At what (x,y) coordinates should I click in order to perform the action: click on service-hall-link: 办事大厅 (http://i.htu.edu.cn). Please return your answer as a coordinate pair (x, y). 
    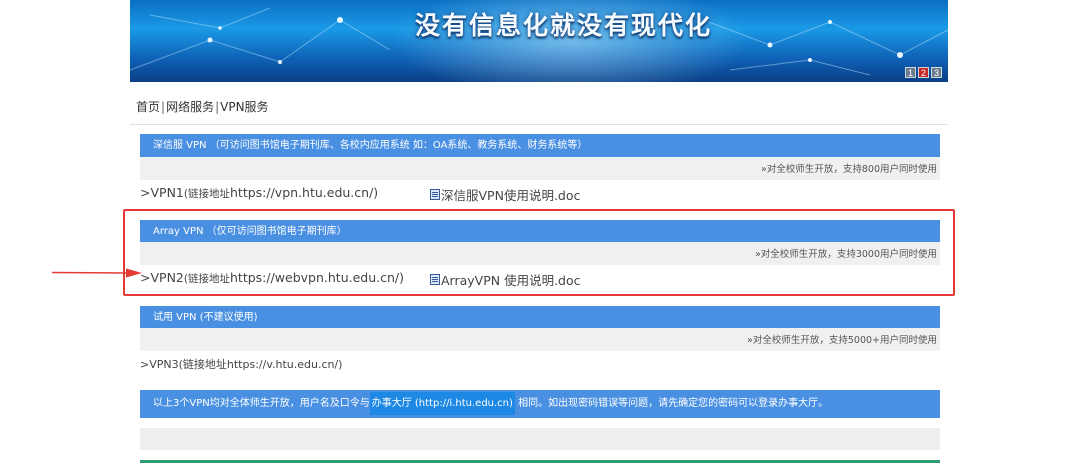
    Looking at the image, I should click on (442, 403).